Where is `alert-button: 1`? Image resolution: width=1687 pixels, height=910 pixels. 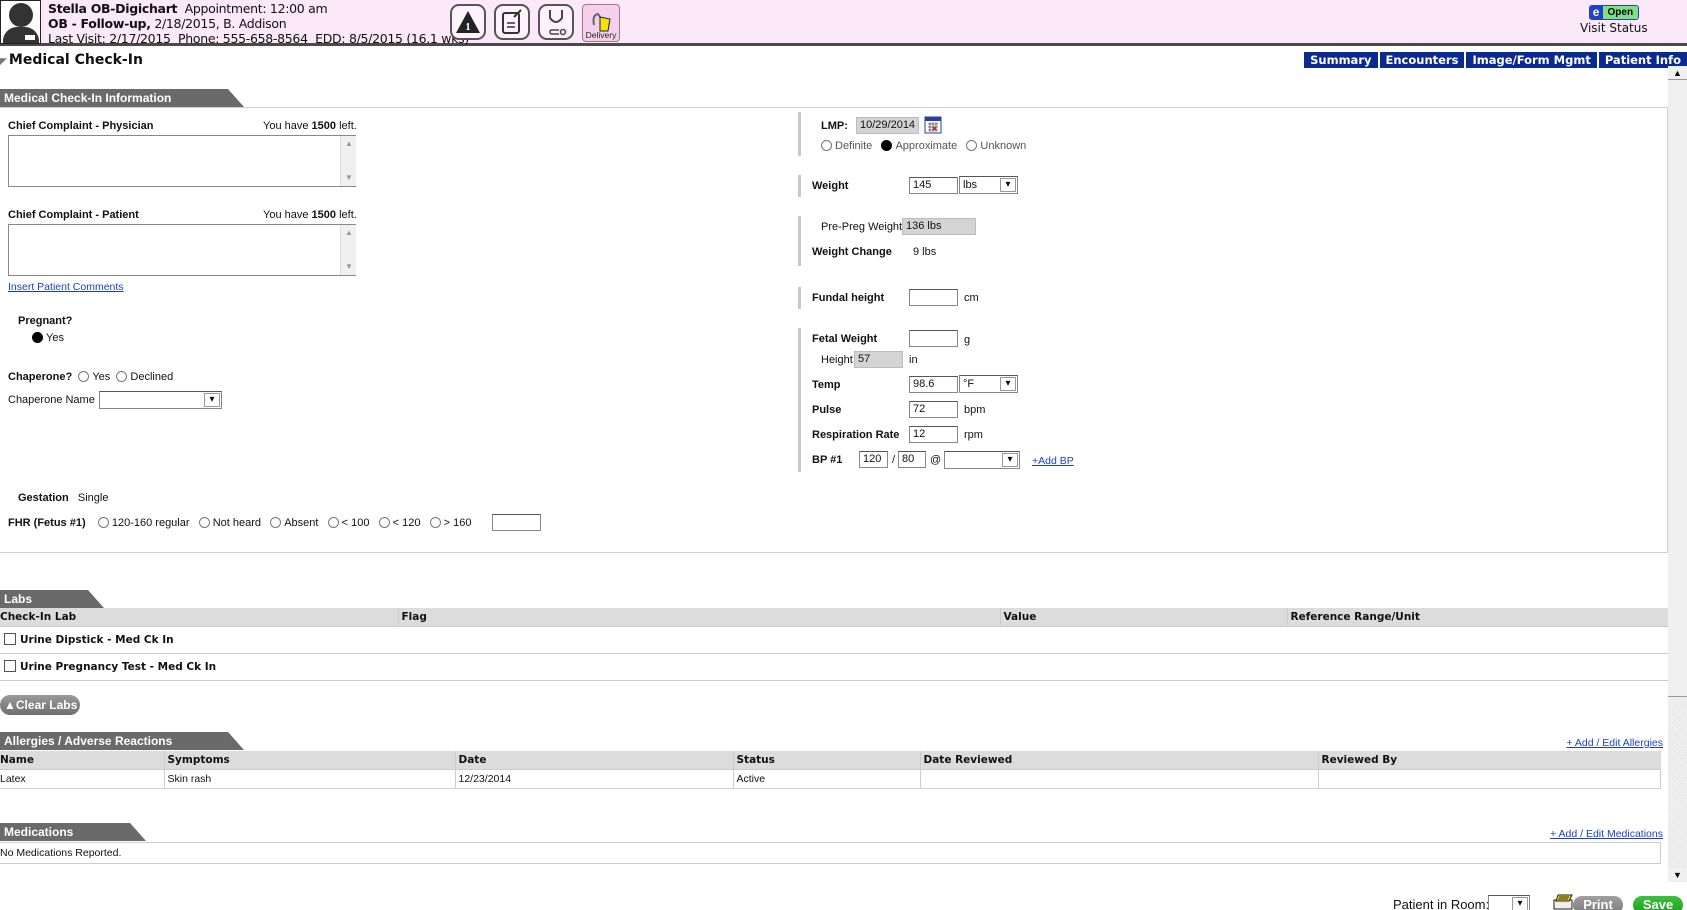 alert-button: 1 is located at coordinates (468, 22).